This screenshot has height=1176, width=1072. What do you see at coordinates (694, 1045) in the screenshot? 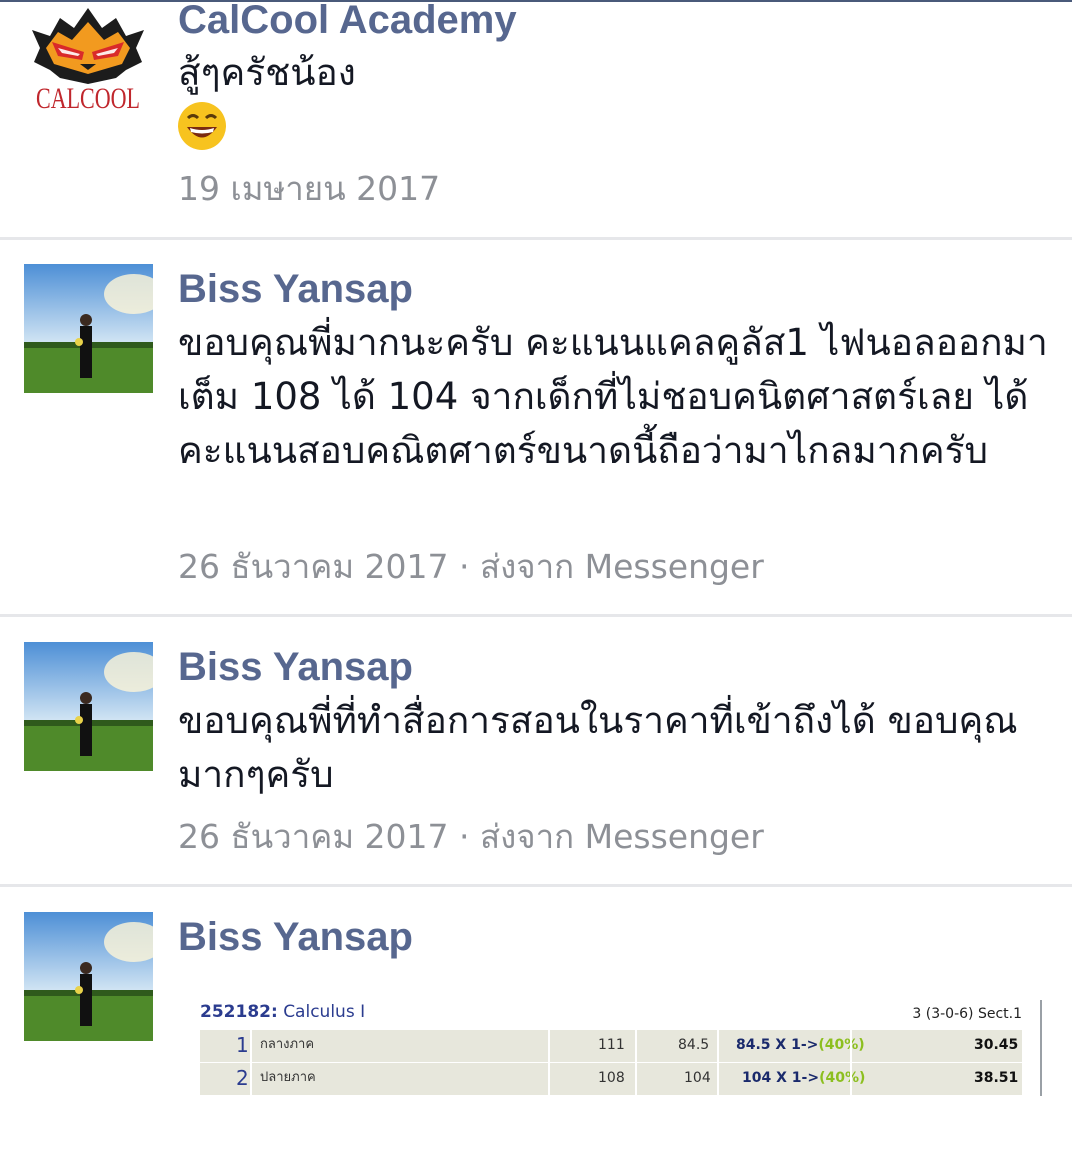
I see `raw-score: 84.5` at bounding box center [694, 1045].